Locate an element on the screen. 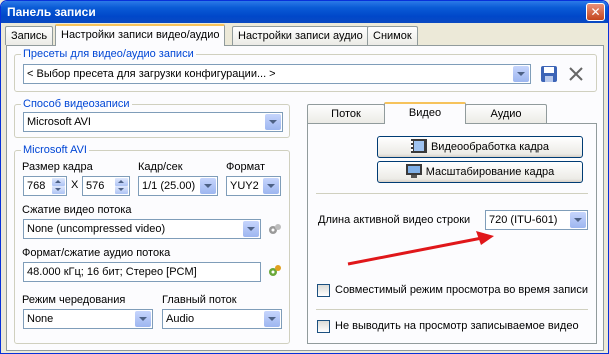  tab-snapshot: Снимок is located at coordinates (392, 35).